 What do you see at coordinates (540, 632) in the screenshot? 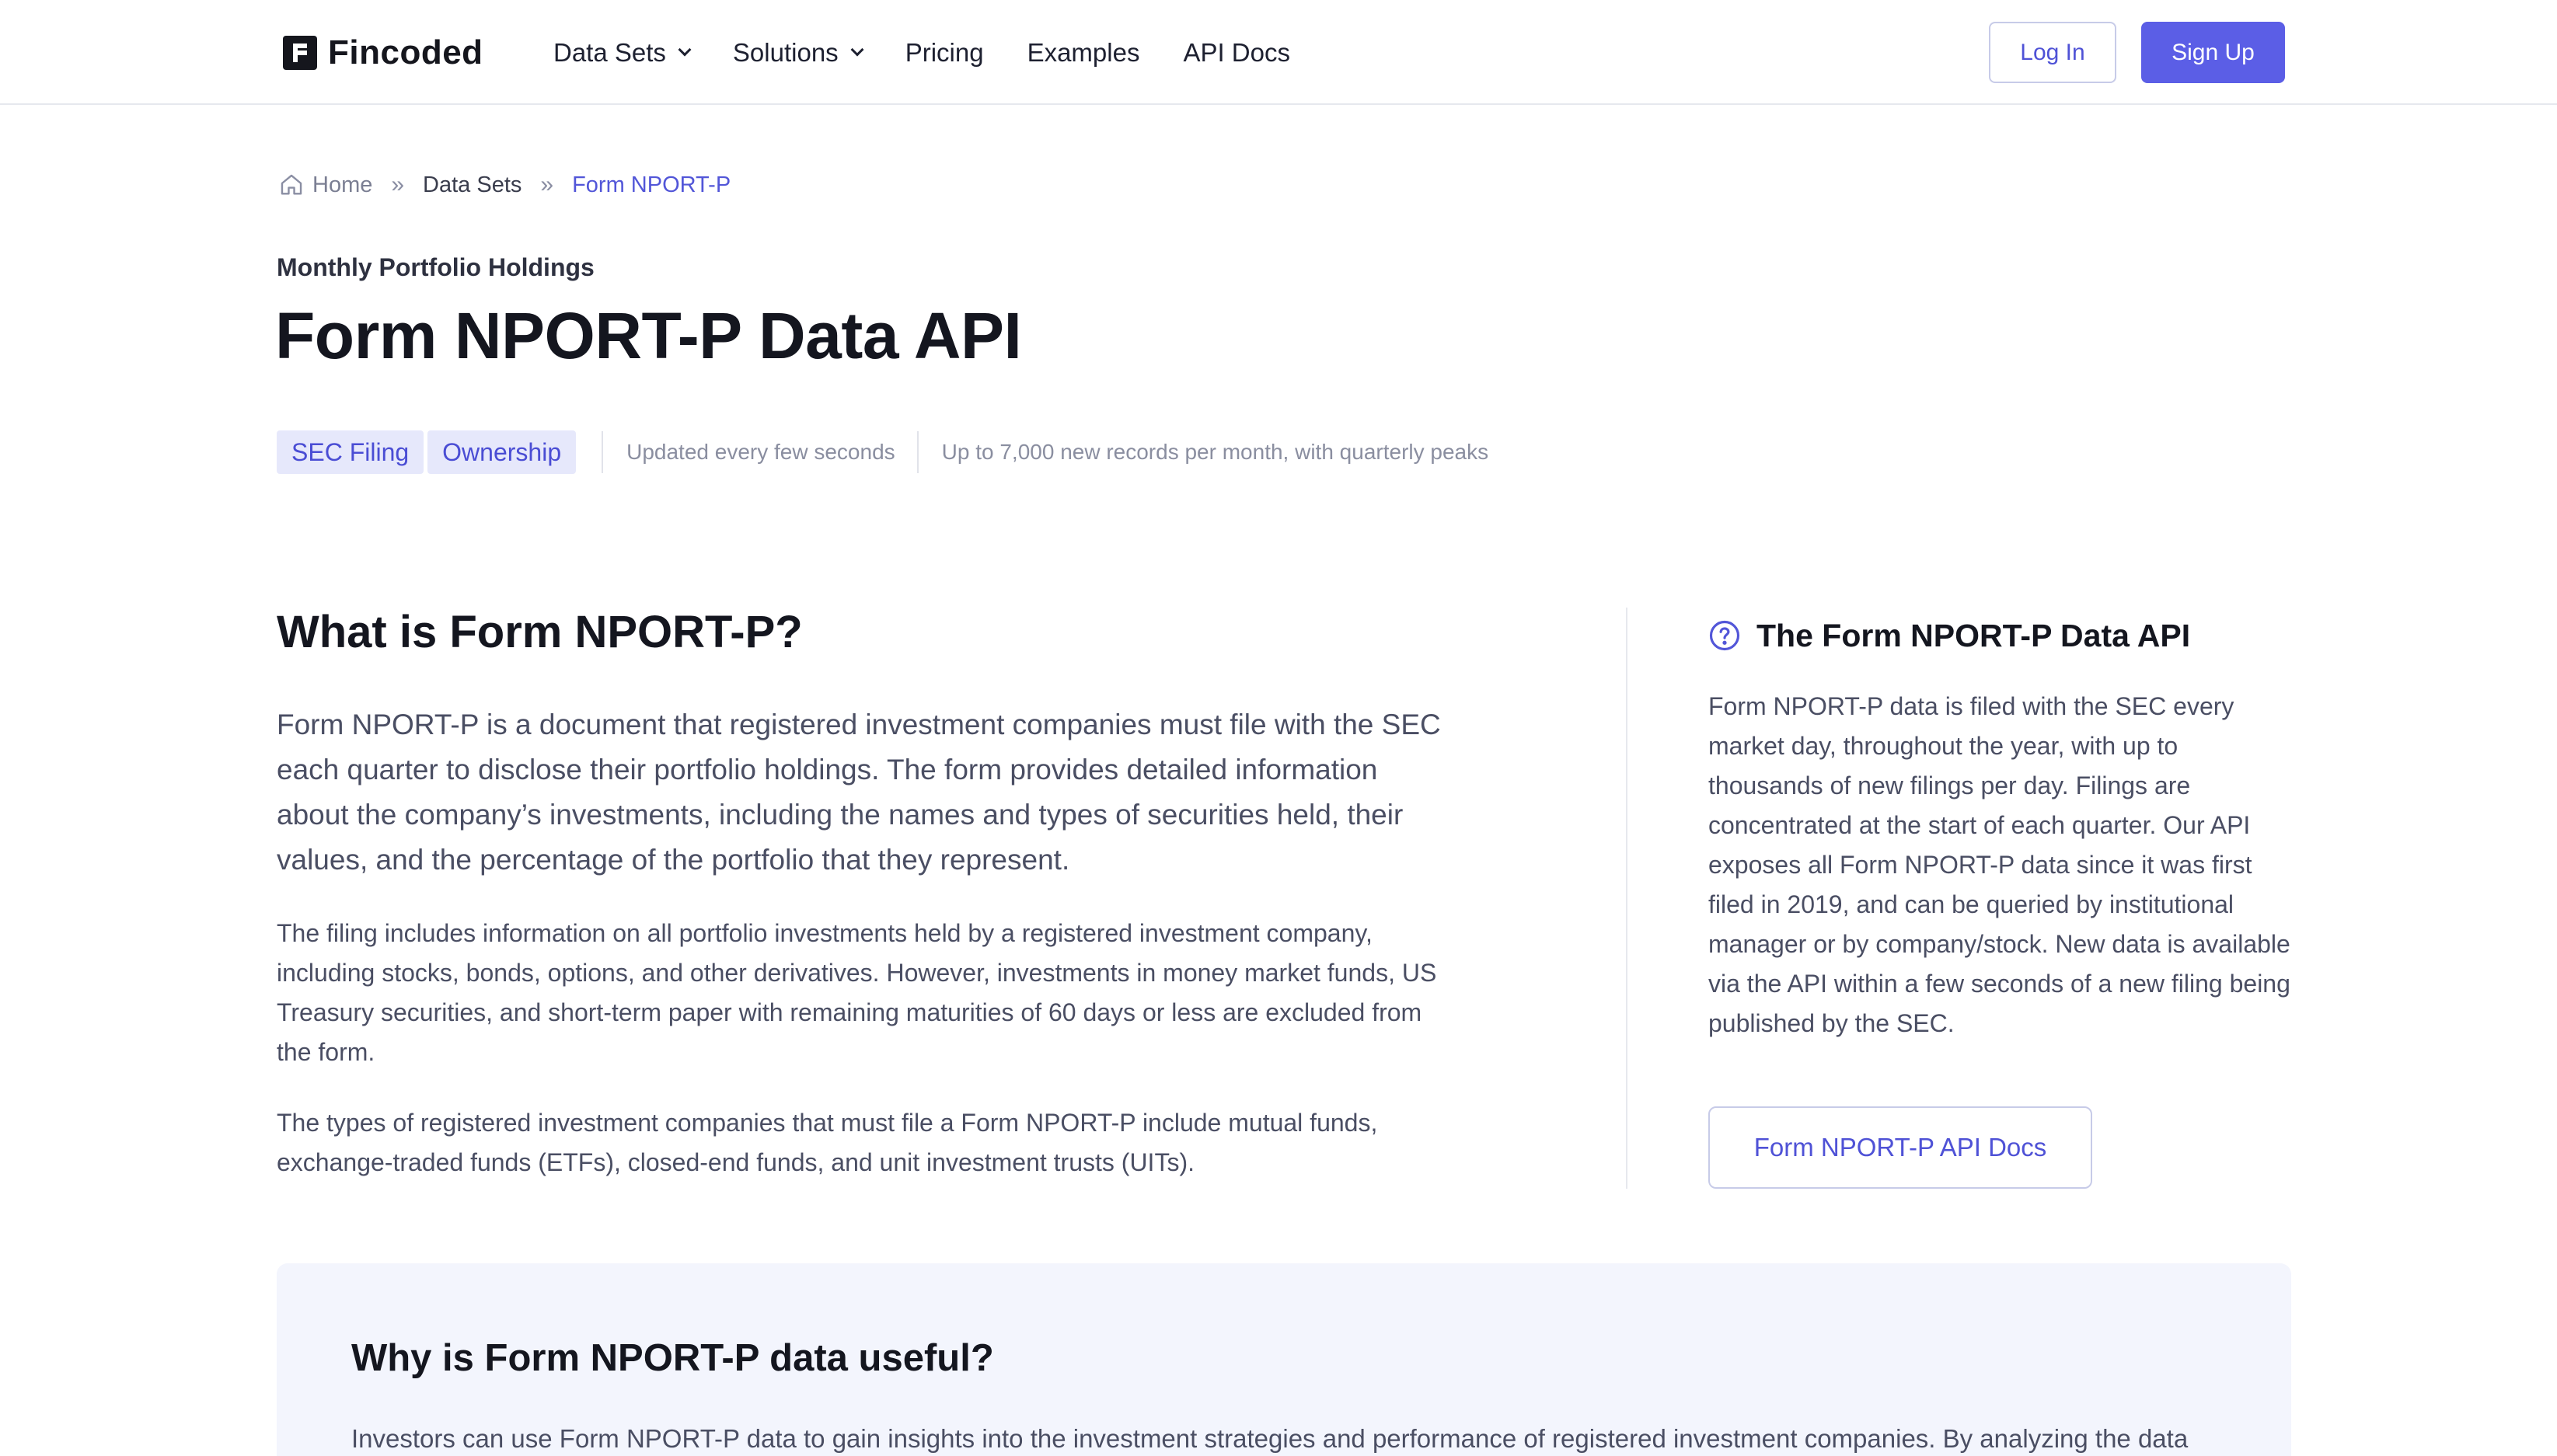
I see `section-heading: What is Form NPORT-P?` at bounding box center [540, 632].